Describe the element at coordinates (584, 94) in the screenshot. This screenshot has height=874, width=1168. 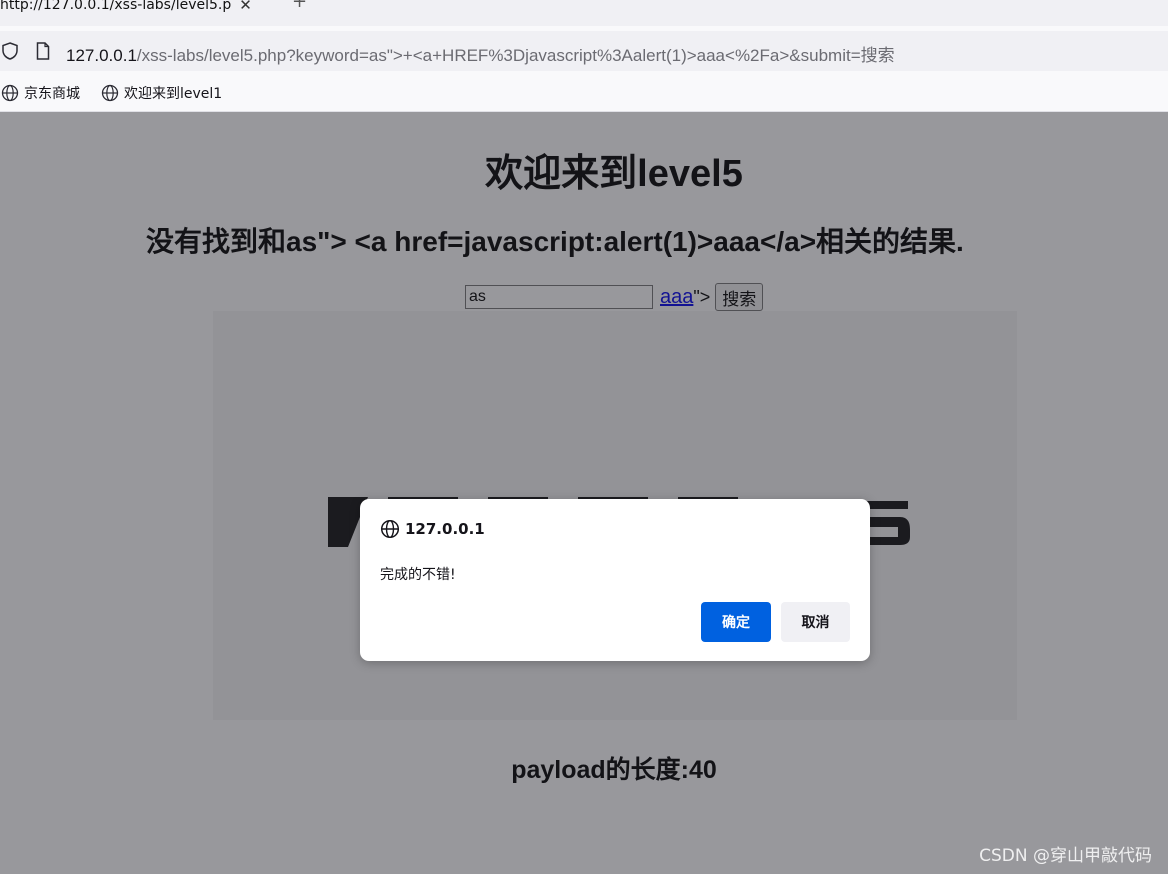
I see `bookmarks-toolbar: 京东商城 欢迎来到level1` at that location.